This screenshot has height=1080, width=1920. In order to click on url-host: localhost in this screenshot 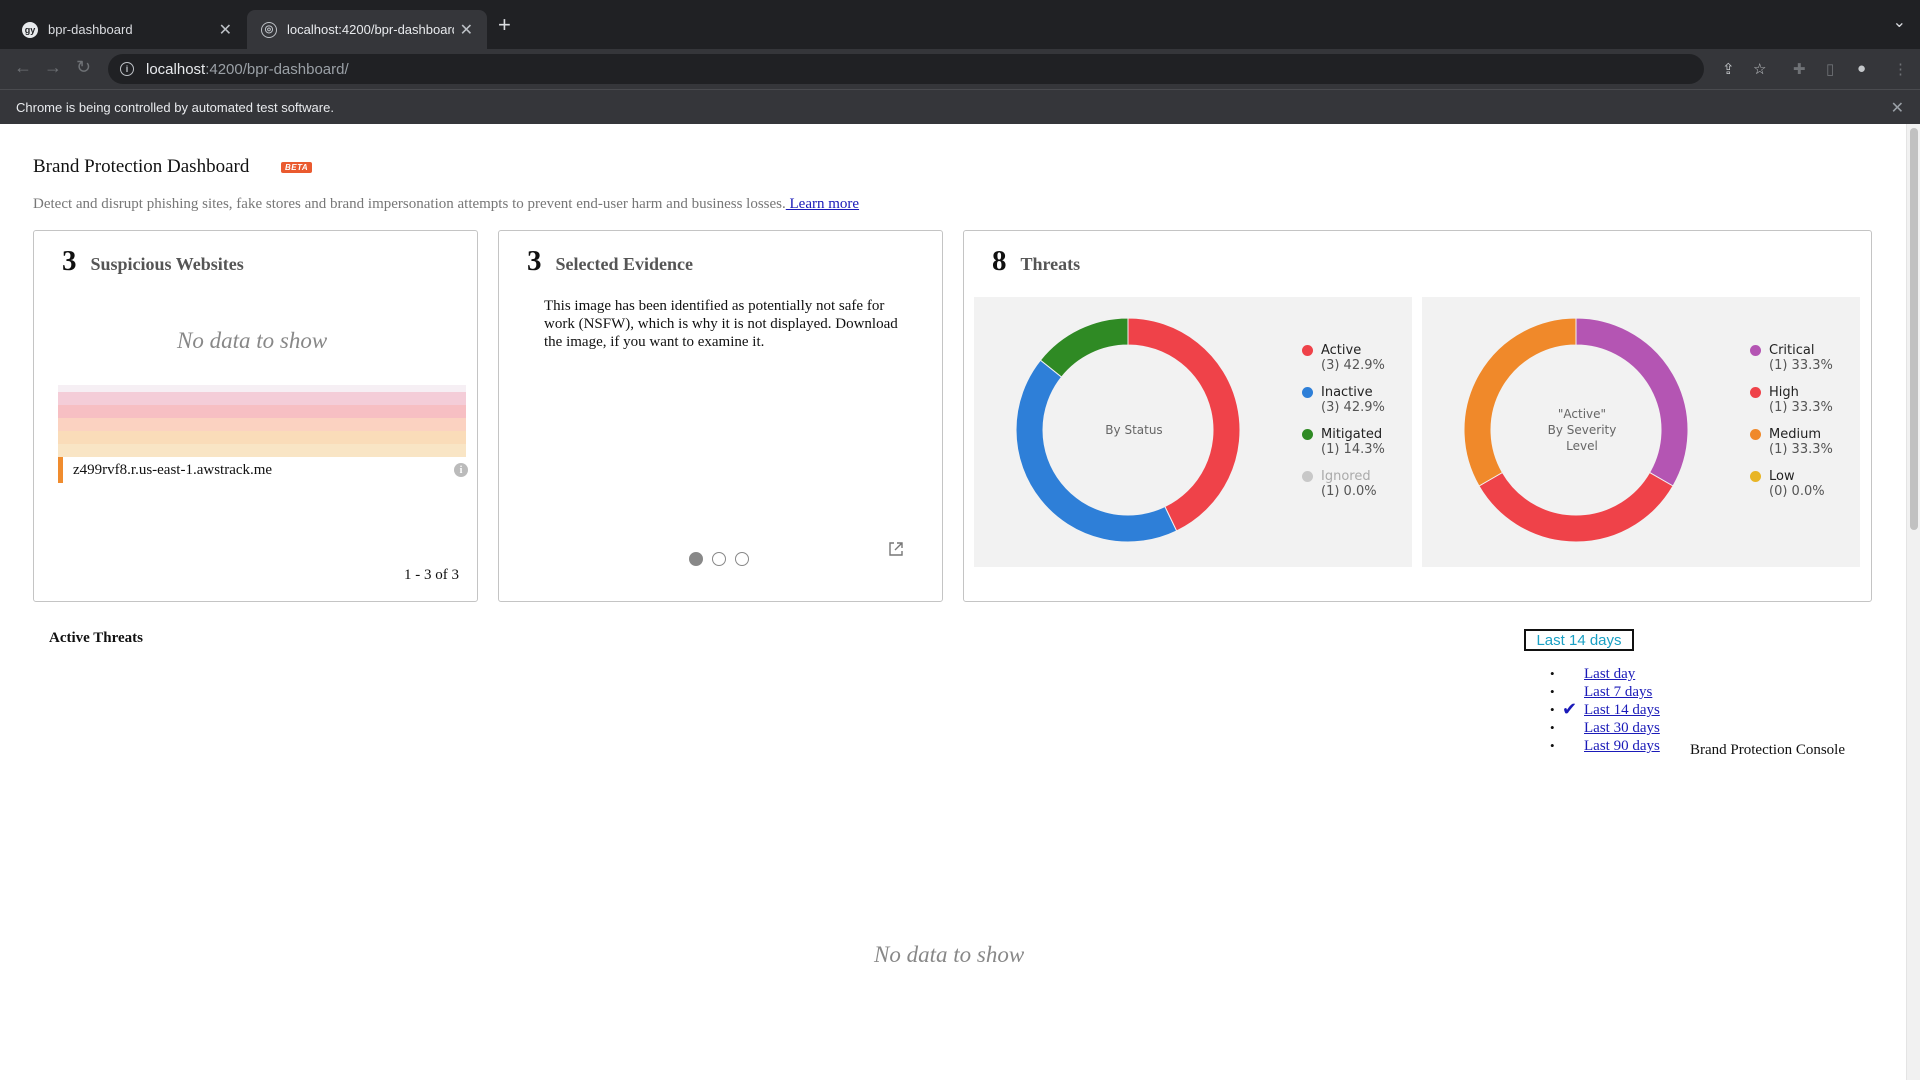, I will do `click(176, 69)`.